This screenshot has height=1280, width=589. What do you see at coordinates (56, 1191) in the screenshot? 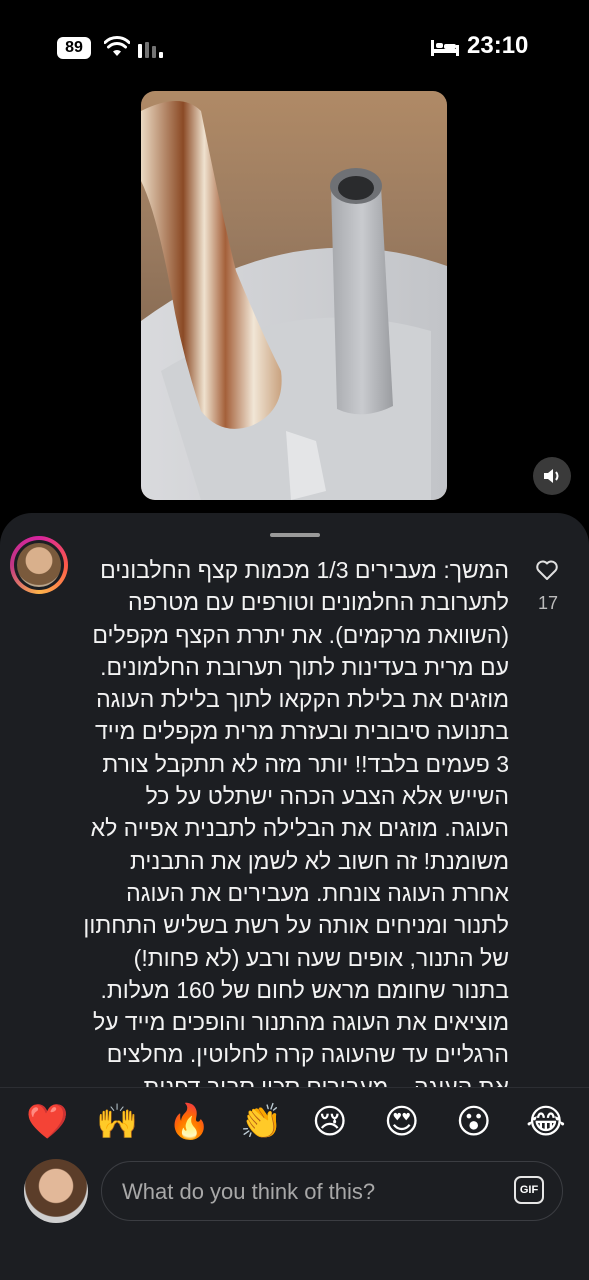
I see `current-user-avatar` at bounding box center [56, 1191].